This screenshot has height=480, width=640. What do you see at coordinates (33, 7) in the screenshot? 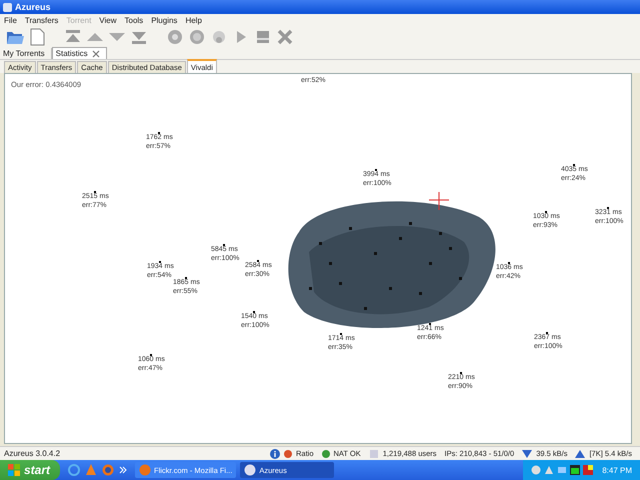
I see `window-title: Azureus` at bounding box center [33, 7].